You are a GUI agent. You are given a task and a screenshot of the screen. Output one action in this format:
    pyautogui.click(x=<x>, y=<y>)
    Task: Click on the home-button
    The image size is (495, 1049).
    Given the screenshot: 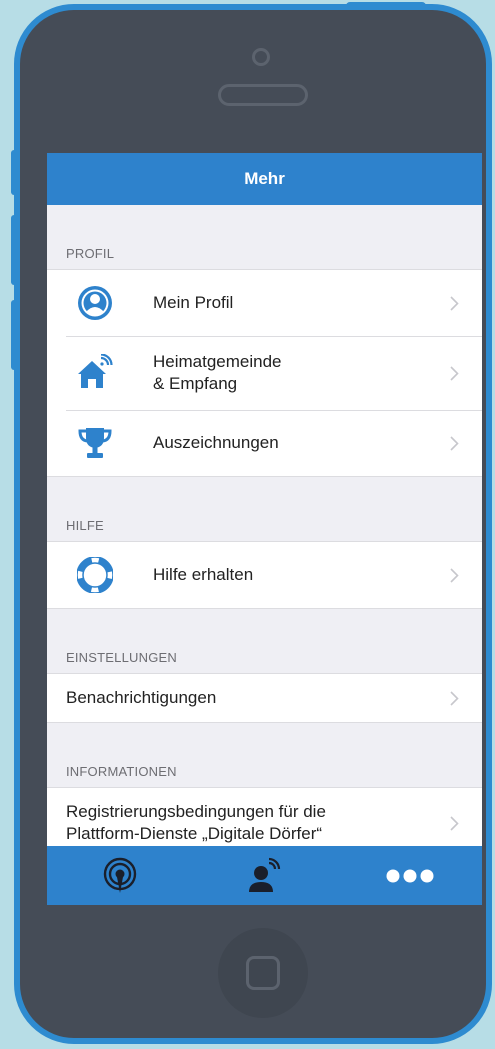 What is the action you would take?
    pyautogui.click(x=263, y=973)
    